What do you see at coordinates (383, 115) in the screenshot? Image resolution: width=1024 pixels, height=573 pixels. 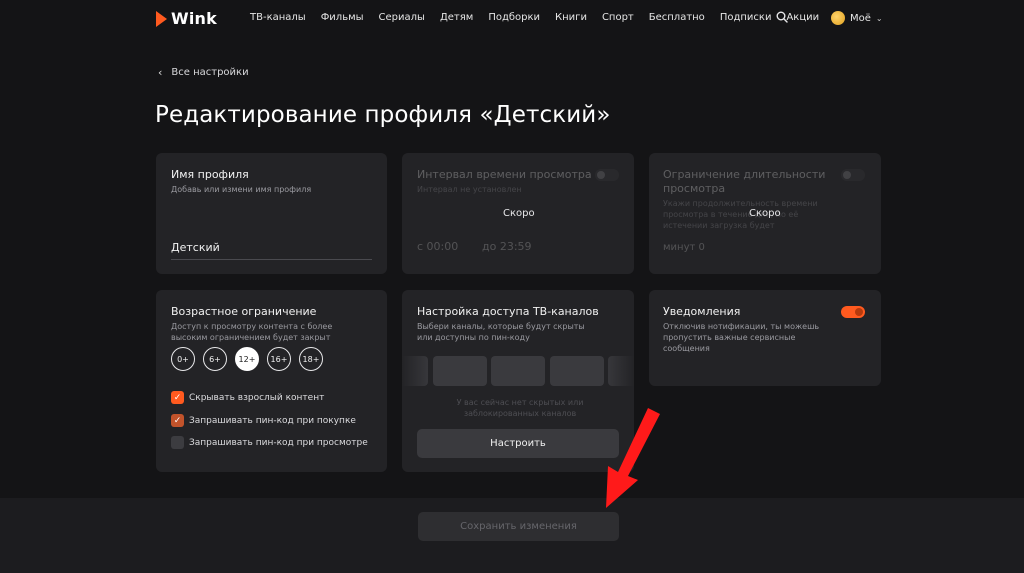 I see `page-title: Редактирование профиля «Детский»` at bounding box center [383, 115].